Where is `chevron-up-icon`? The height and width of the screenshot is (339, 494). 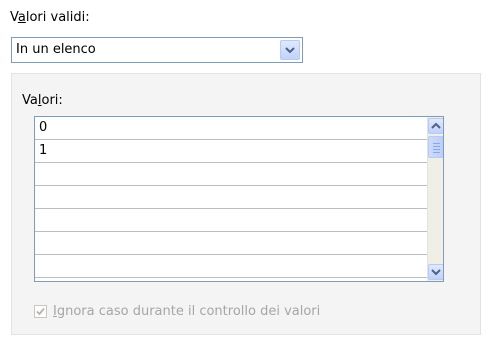 chevron-up-icon is located at coordinates (436, 125).